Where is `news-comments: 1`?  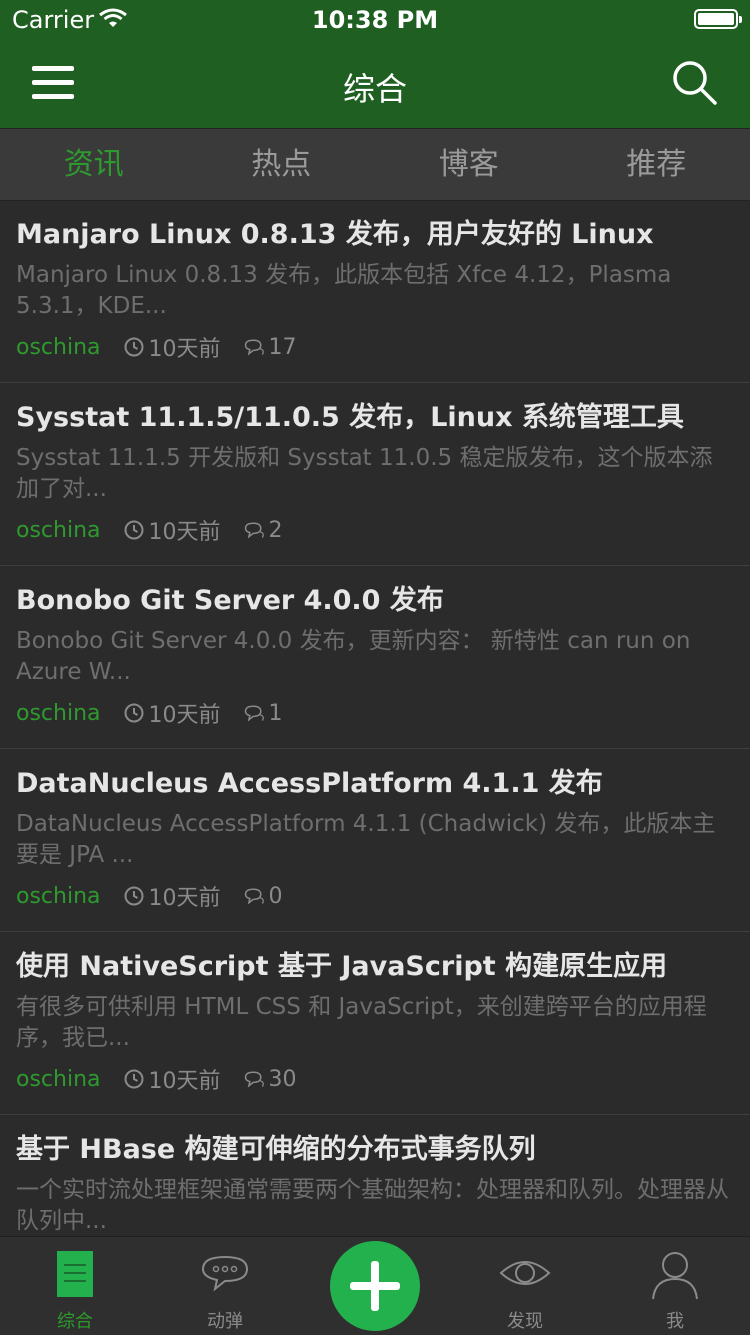
news-comments: 1 is located at coordinates (263, 713).